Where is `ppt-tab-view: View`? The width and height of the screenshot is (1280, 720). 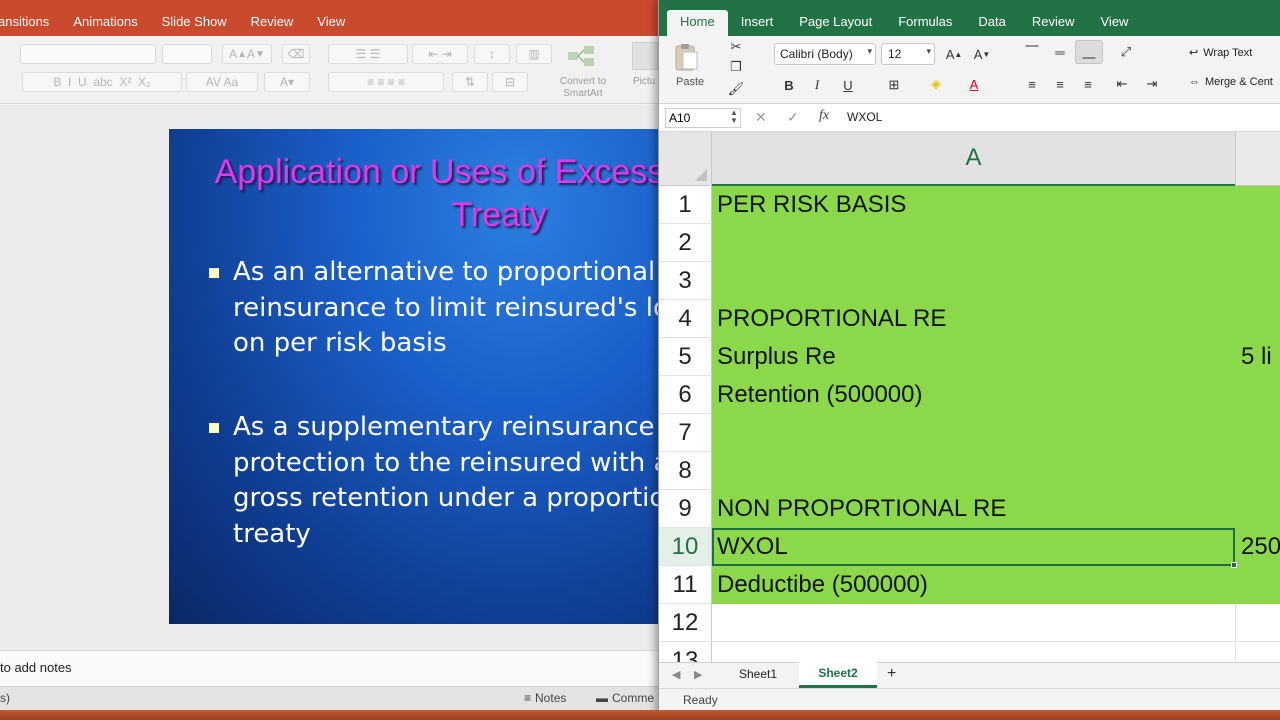
ppt-tab-view: View is located at coordinates (338, 21).